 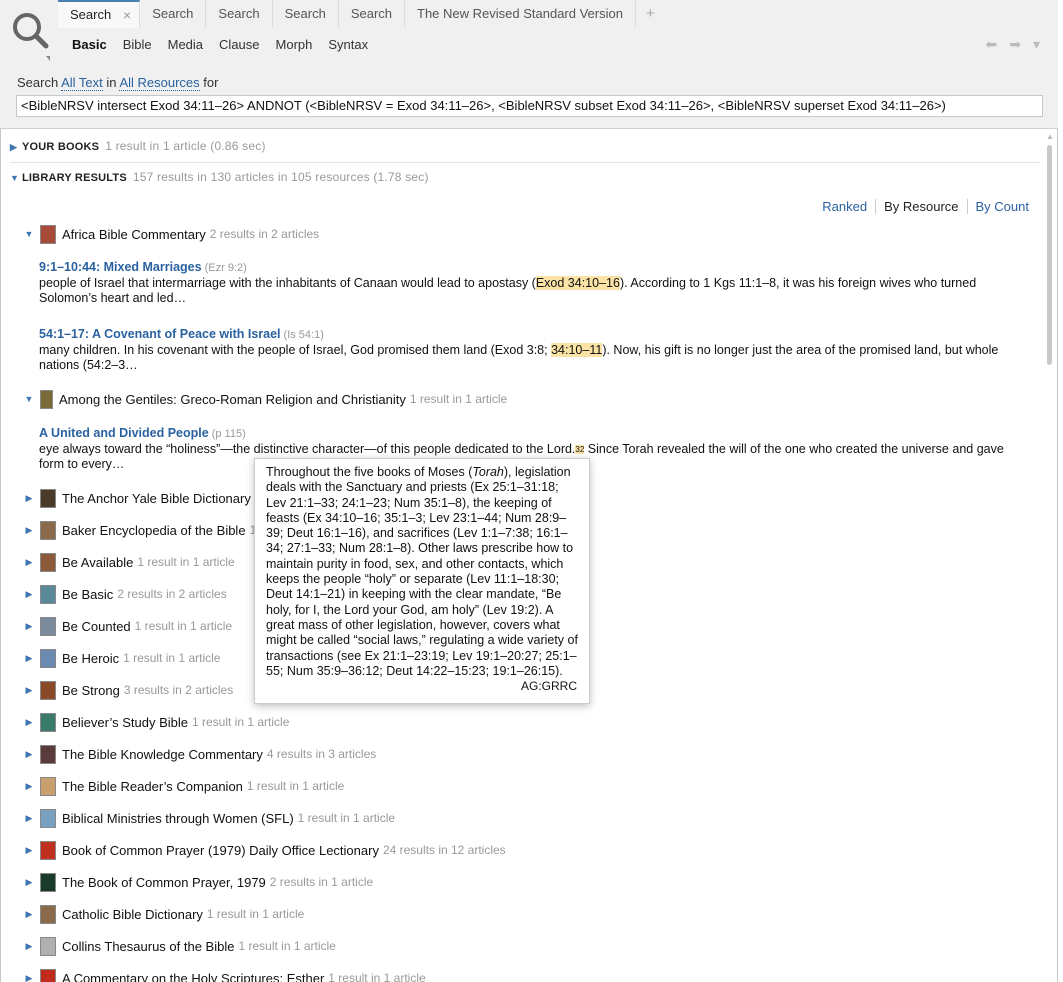 I want to click on sort-ranked: Ranked, so click(x=845, y=206).